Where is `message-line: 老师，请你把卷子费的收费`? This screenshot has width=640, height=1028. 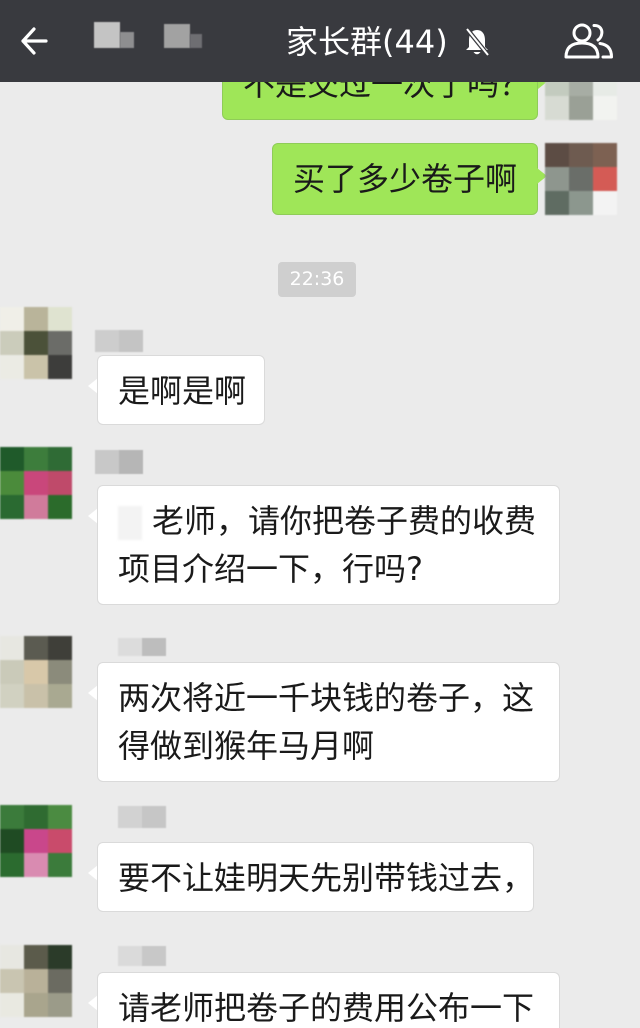 message-line: 老师，请你把卷子费的收费 is located at coordinates (338, 521).